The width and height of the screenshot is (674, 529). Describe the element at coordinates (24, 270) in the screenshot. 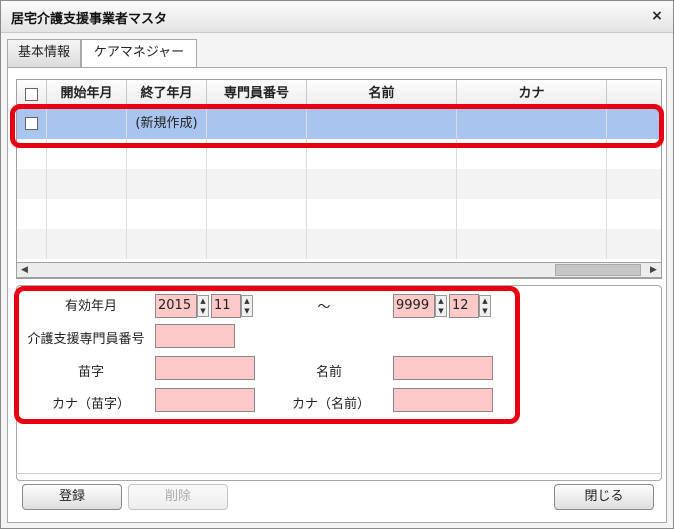

I see `scroll-left-icon: ◀` at that location.